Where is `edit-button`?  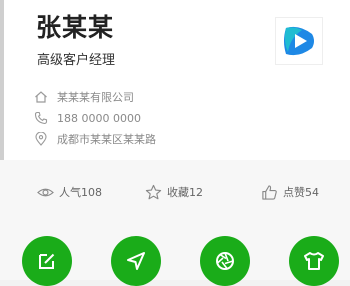
edit-button is located at coordinates (47, 261).